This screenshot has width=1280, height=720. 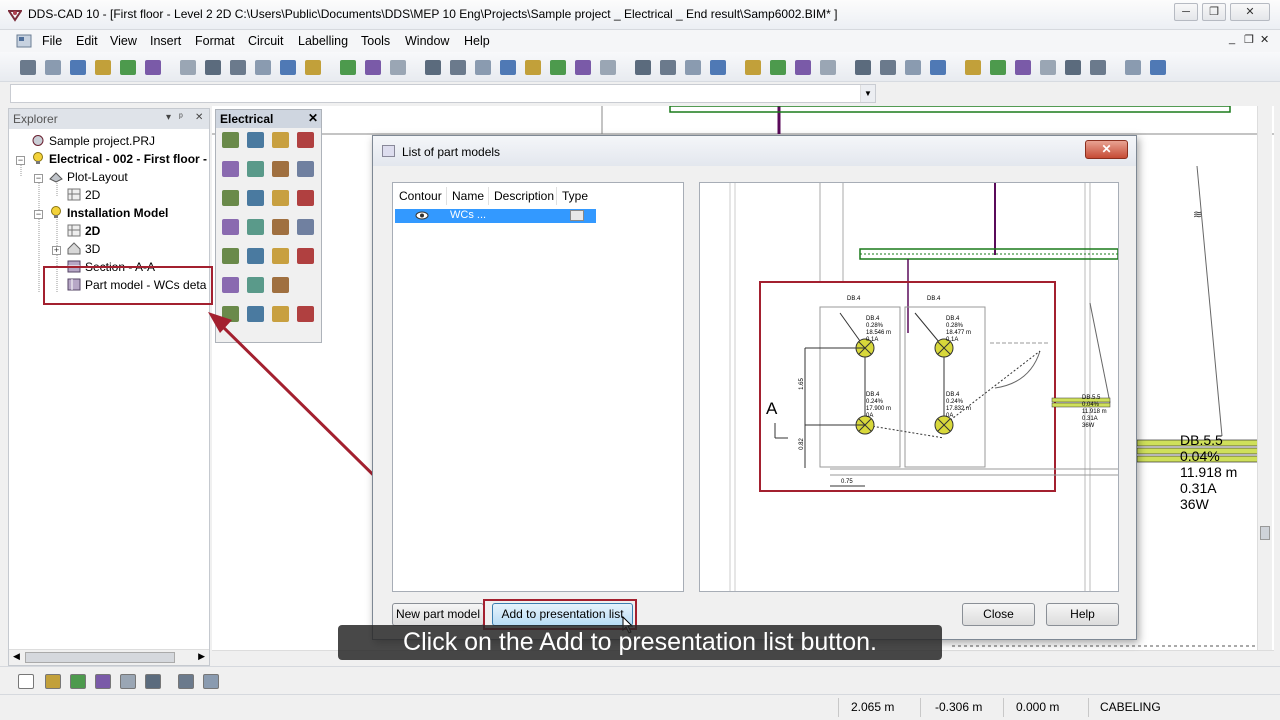 What do you see at coordinates (93, 143) in the screenshot?
I see `tree-item-project: Sample project.PRJ` at bounding box center [93, 143].